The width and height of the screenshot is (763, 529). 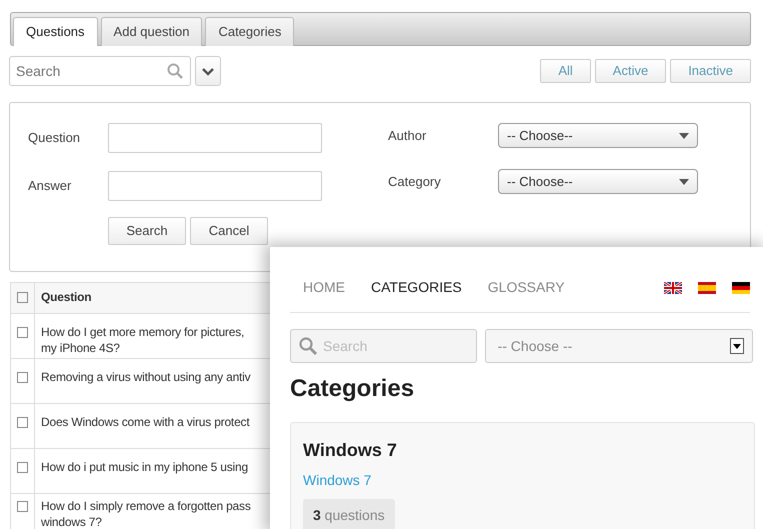 I want to click on expand-button, so click(x=208, y=71).